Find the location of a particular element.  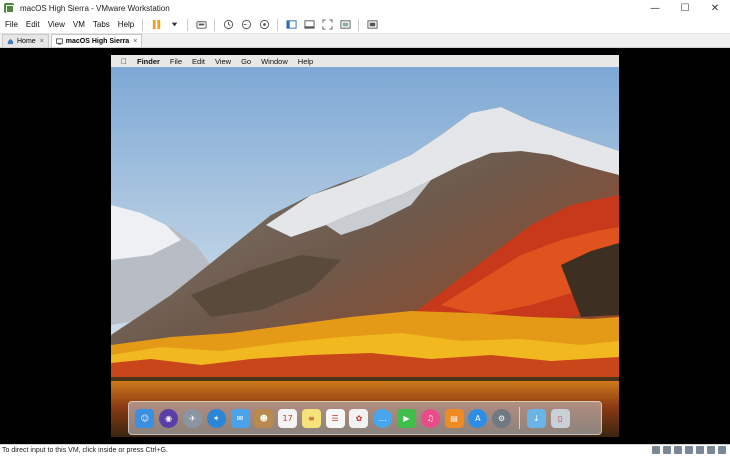

show-library-icon is located at coordinates (291, 25).